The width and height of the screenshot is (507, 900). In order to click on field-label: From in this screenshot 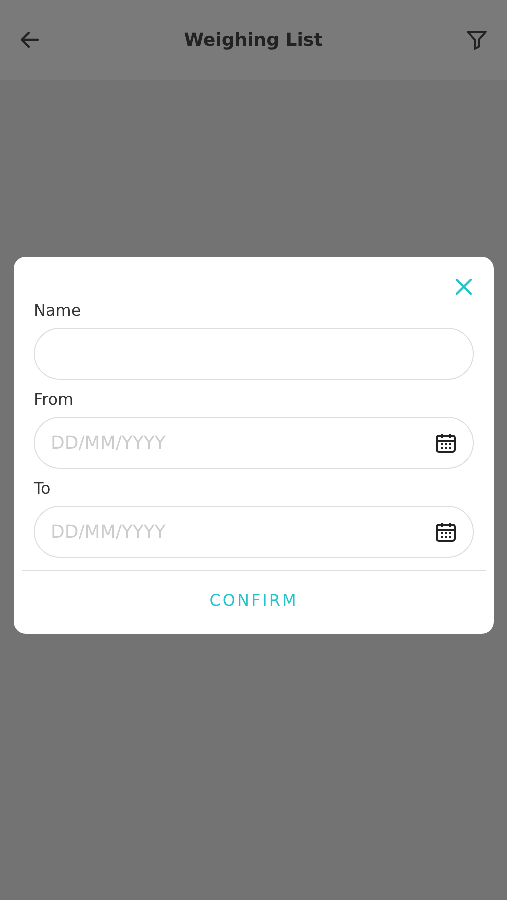, I will do `click(54, 399)`.